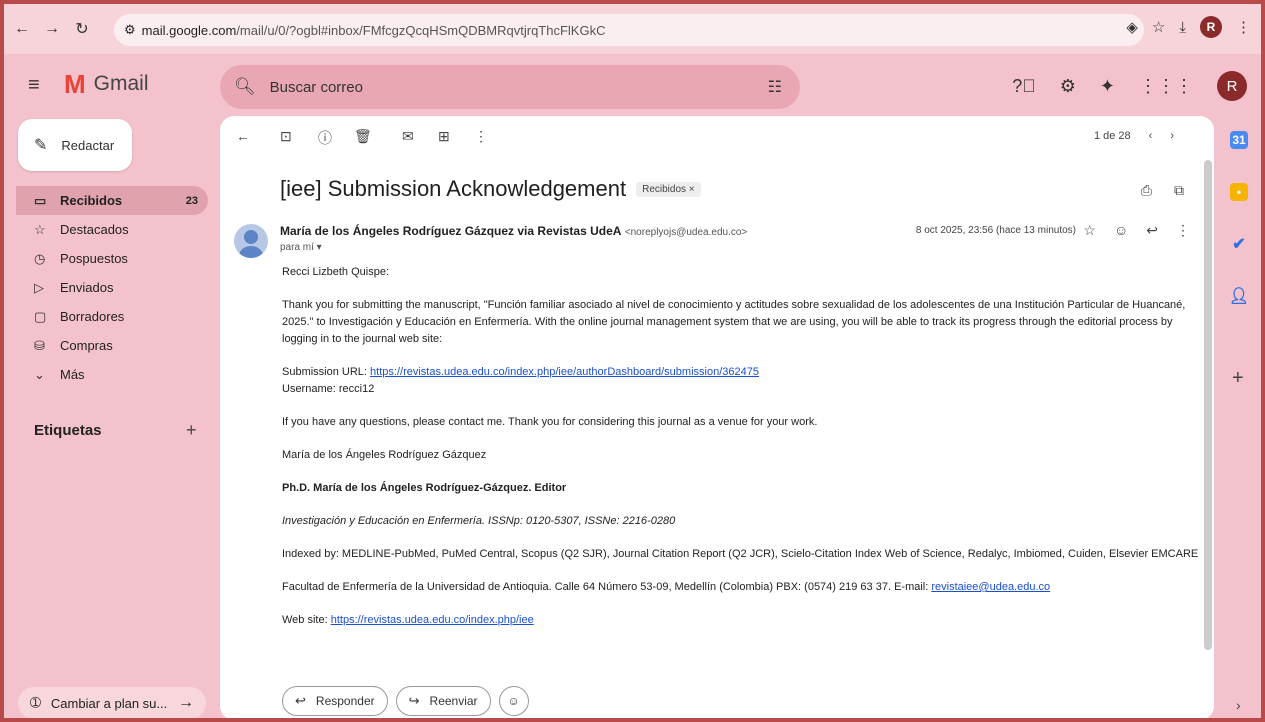  Describe the element at coordinates (87, 287) in the screenshot. I see `sidebar-item-label: Enviados` at that location.